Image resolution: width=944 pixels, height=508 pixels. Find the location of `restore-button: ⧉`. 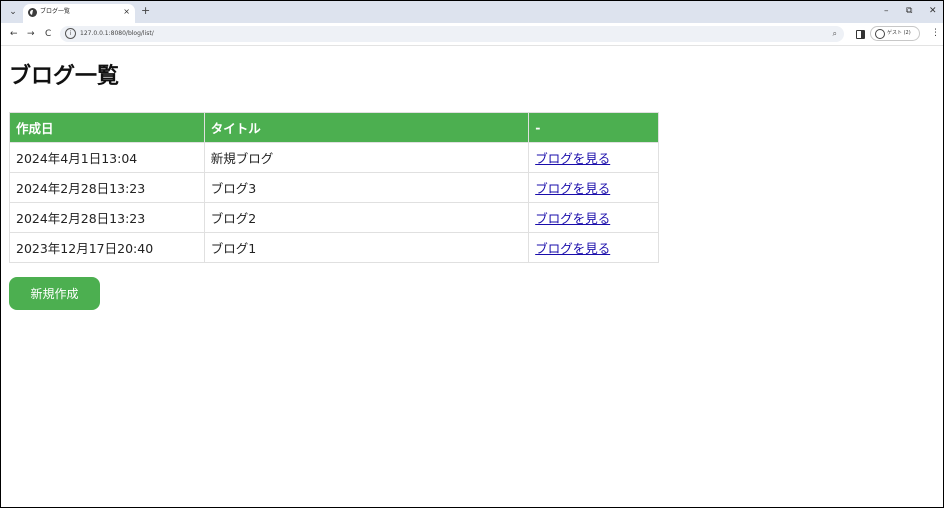

restore-button: ⧉ is located at coordinates (909, 11).